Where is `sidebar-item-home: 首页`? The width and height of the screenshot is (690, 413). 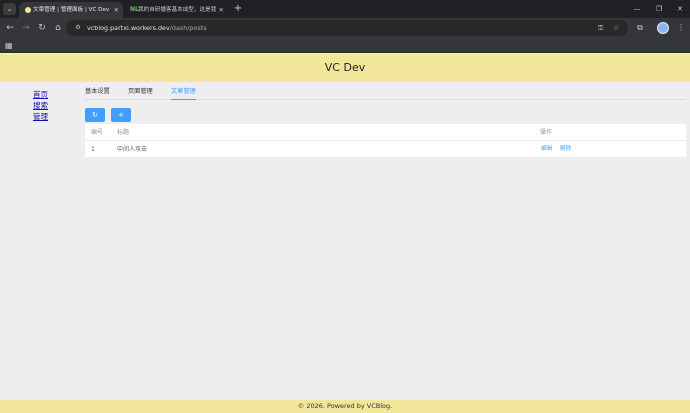 sidebar-item-home: 首页 is located at coordinates (40, 94).